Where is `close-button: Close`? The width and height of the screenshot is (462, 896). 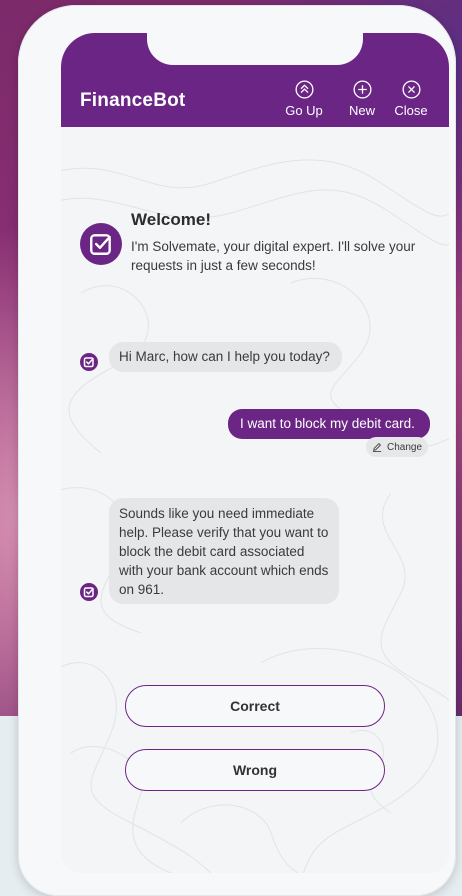
close-button: Close is located at coordinates (411, 100).